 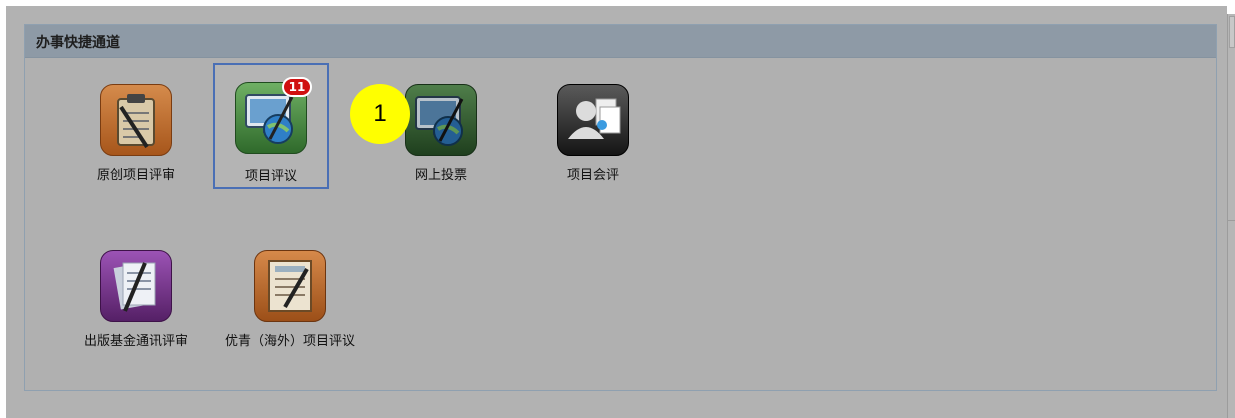 What do you see at coordinates (620, 41) in the screenshot?
I see `panel-header: 办事快捷通道` at bounding box center [620, 41].